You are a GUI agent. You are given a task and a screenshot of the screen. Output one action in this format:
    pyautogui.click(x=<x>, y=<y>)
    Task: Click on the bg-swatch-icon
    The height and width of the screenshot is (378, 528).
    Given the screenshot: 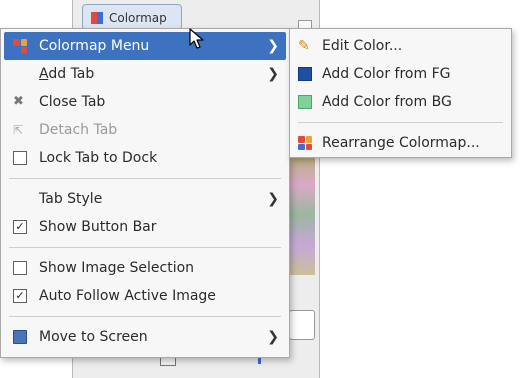 What is the action you would take?
    pyautogui.click(x=305, y=102)
    